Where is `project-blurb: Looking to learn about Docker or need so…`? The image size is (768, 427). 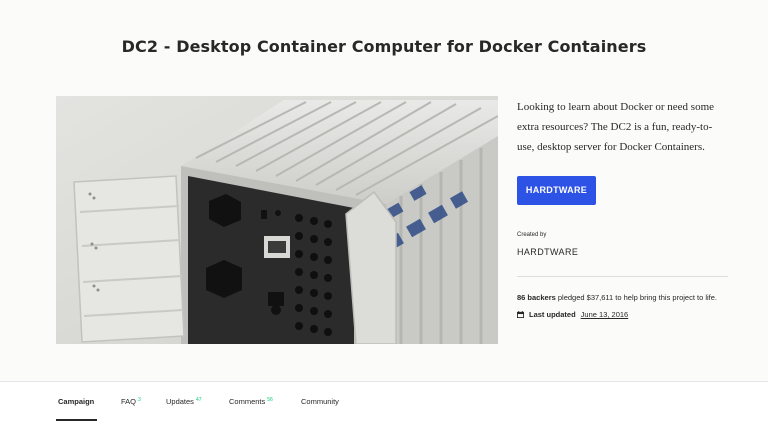
project-blurb: Looking to learn about Docker or need so… is located at coordinates (616, 127).